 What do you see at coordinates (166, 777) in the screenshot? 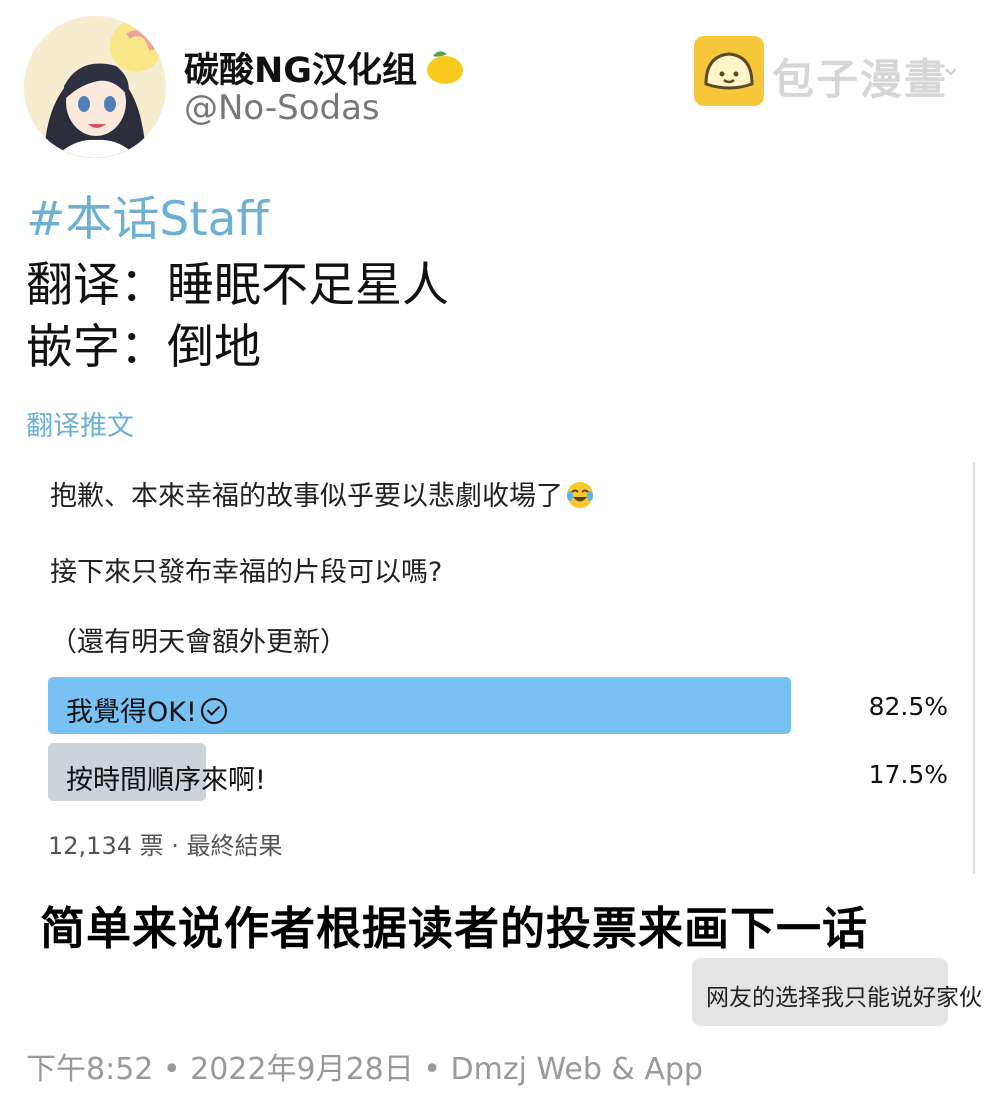
I see `poll-option-2-label: 按時間順序來啊!` at bounding box center [166, 777].